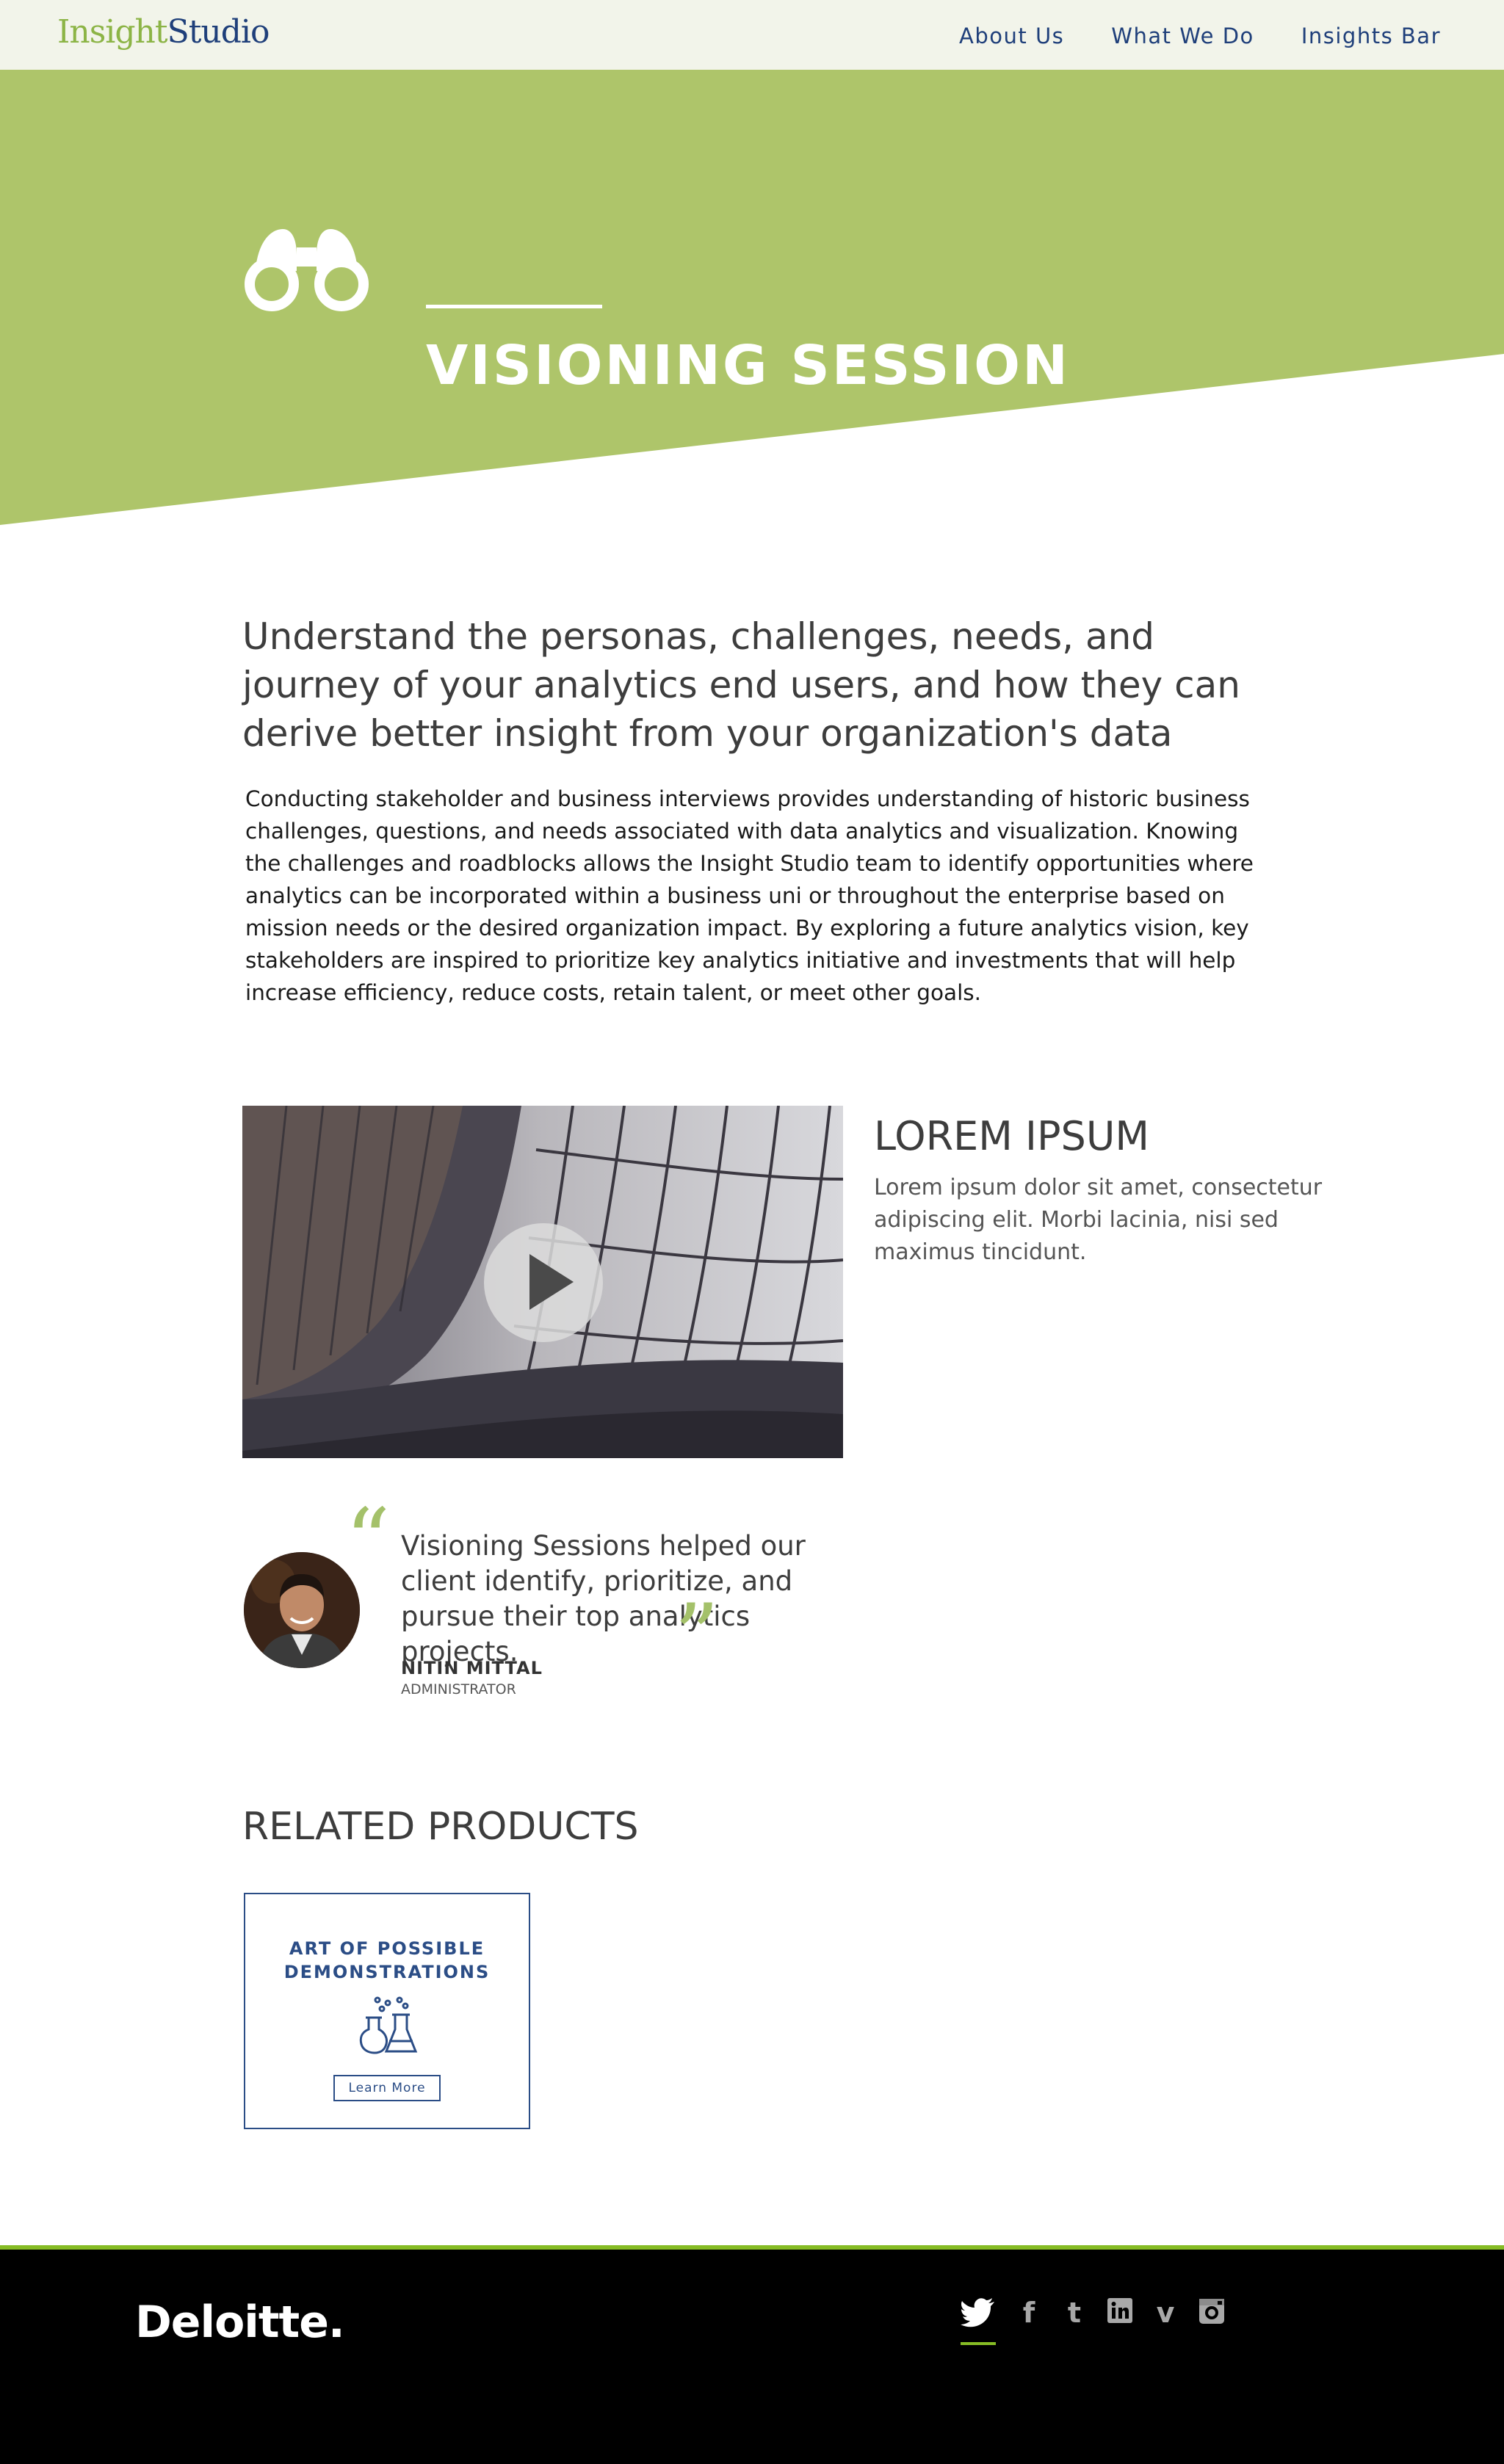 This screenshot has height=2464, width=1504. What do you see at coordinates (1092, 2312) in the screenshot?
I see `social-links: f t v` at bounding box center [1092, 2312].